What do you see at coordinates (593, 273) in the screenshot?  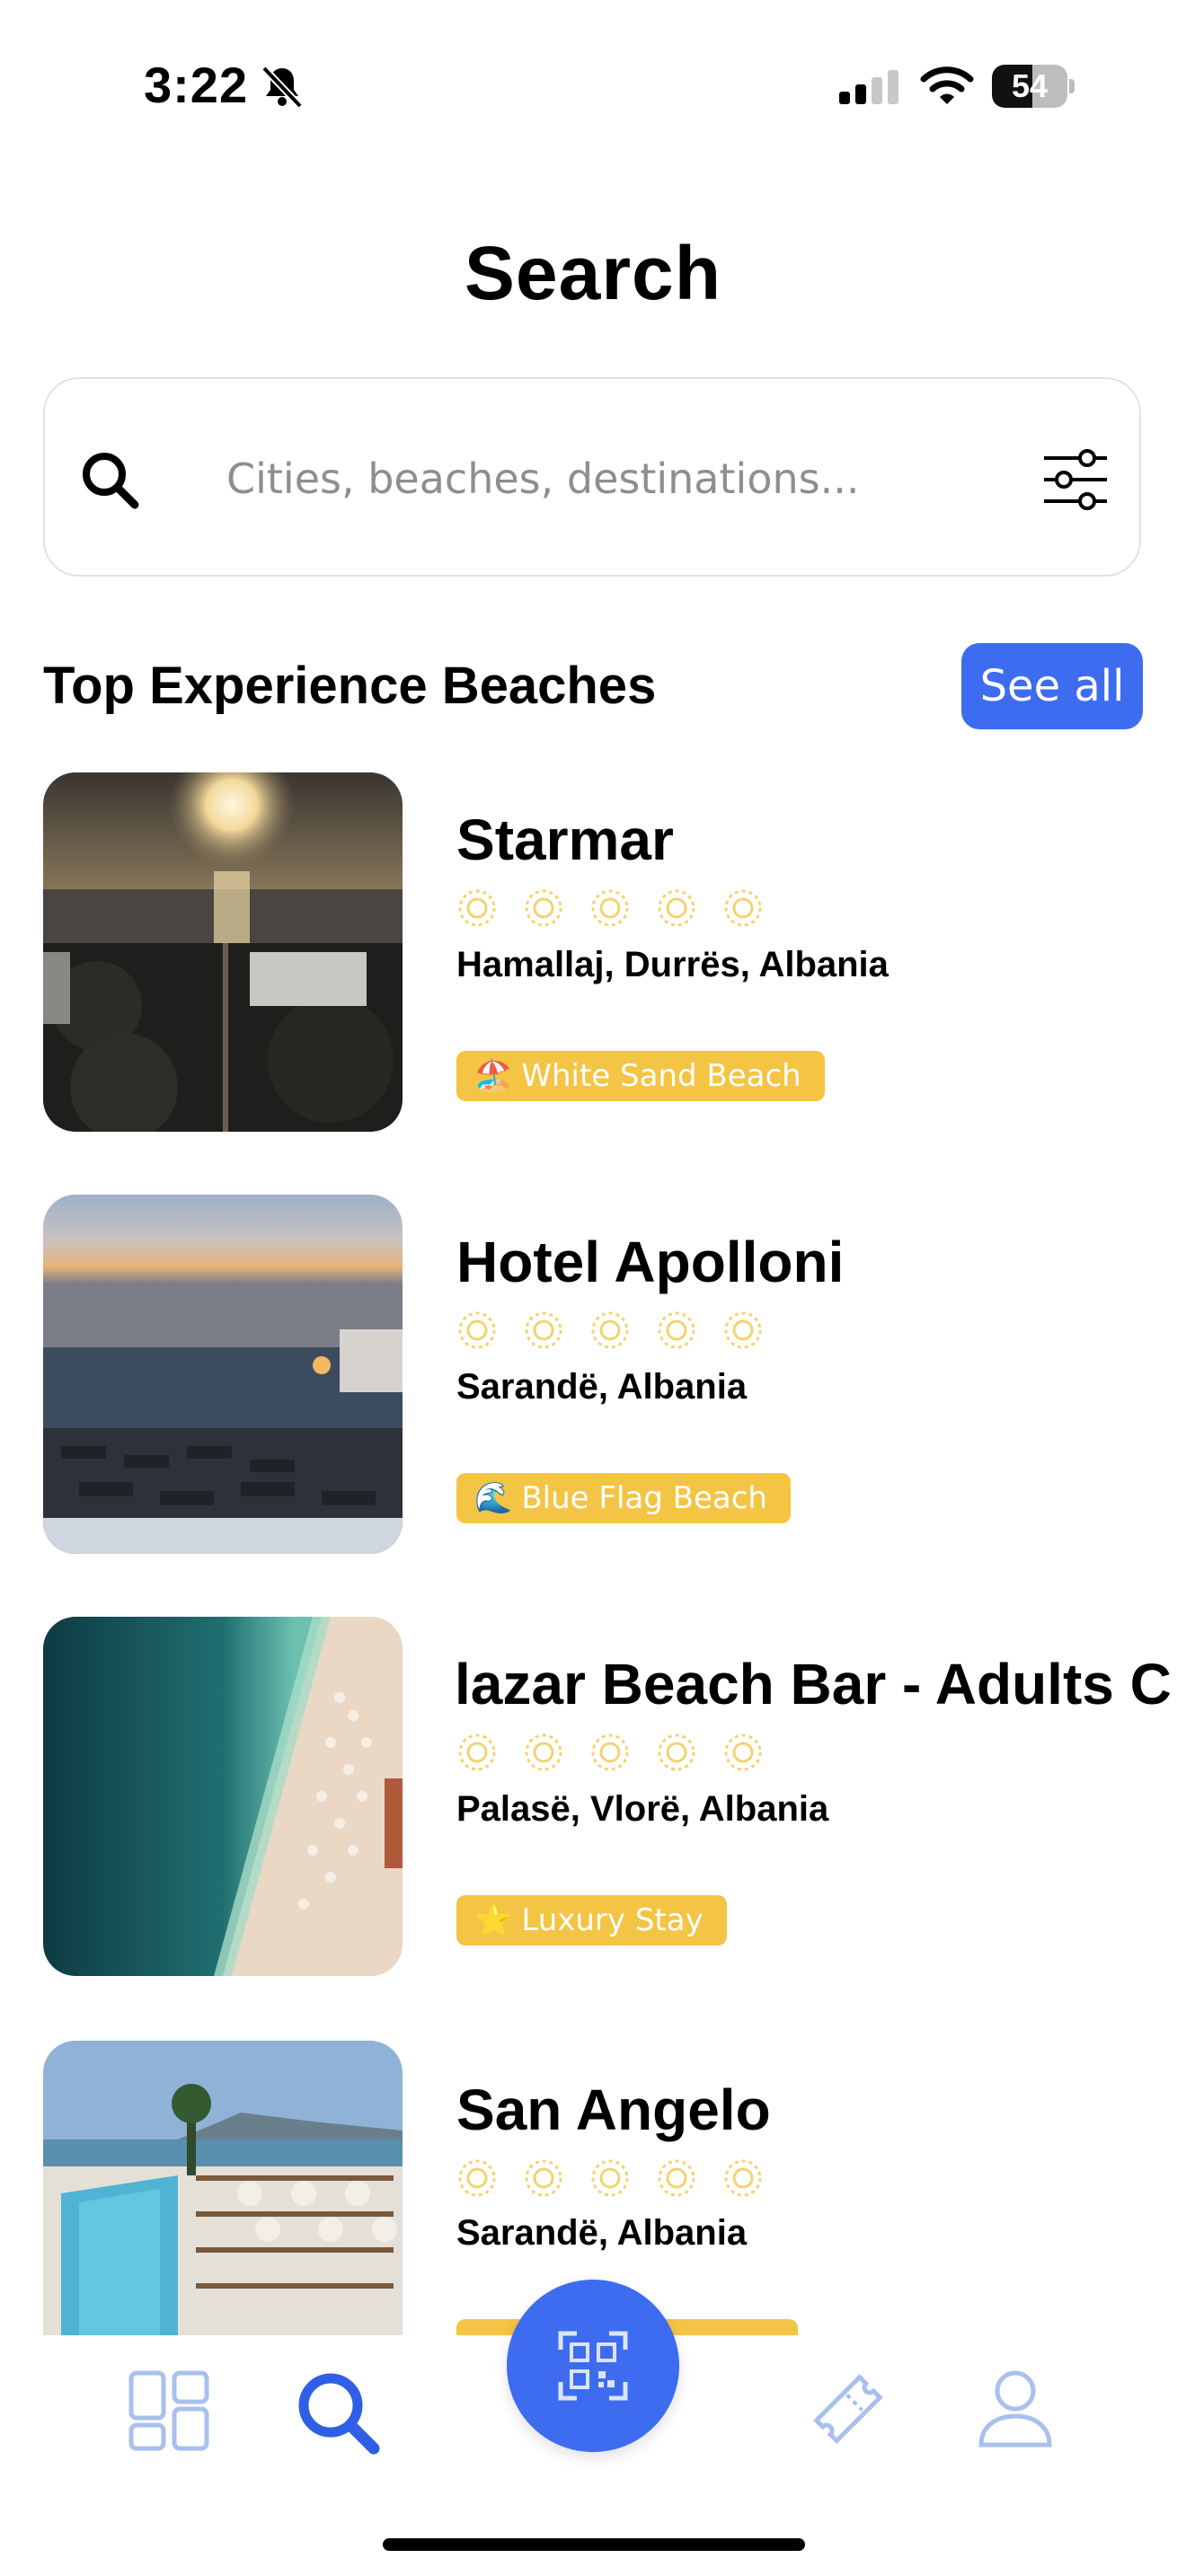 I see `page-title: Search` at bounding box center [593, 273].